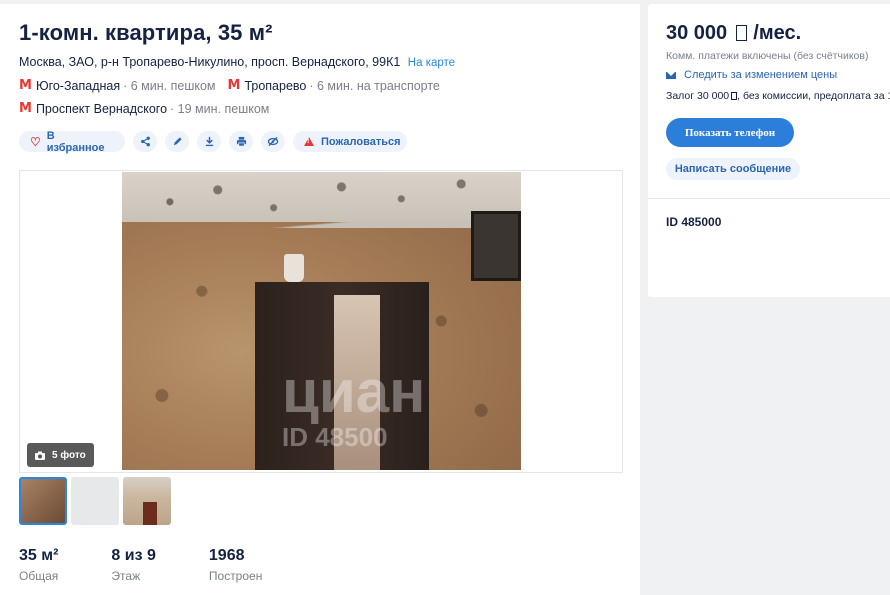 The image size is (890, 595). Describe the element at coordinates (374, 85) in the screenshot. I see `metro-distance: · 6 мин. на транспорте` at that location.